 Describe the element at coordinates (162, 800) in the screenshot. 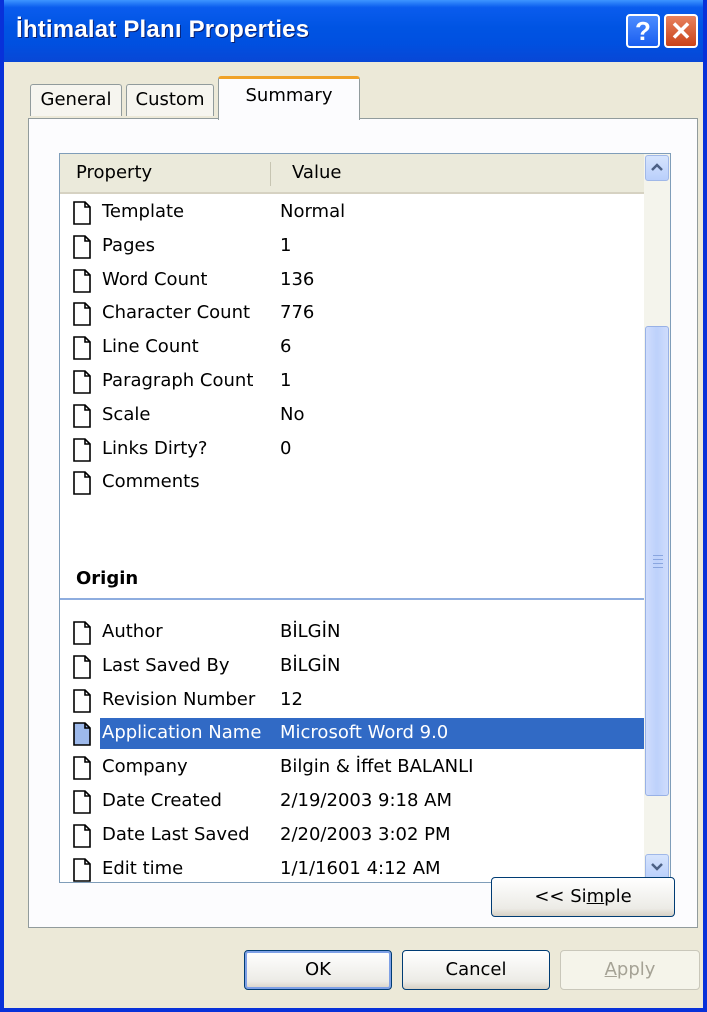

I see `property-name: Date Created` at that location.